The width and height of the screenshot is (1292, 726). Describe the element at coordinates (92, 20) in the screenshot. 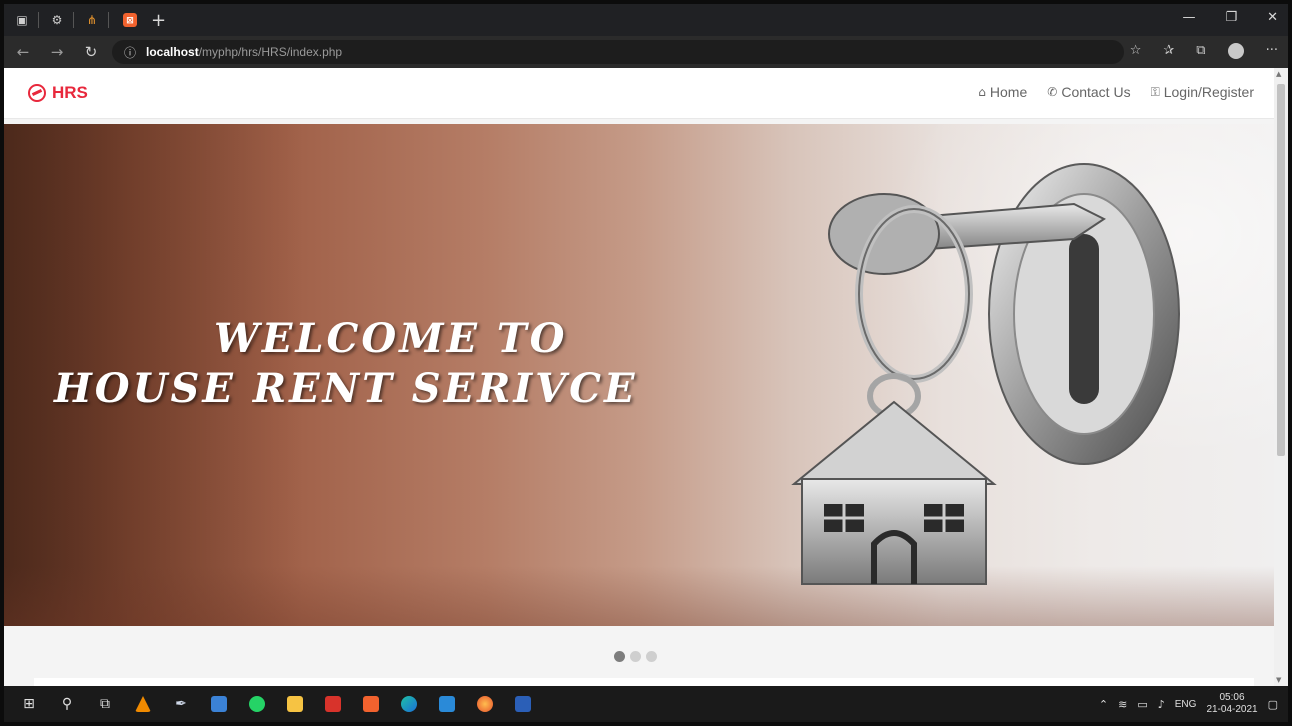

I see `xampp-tab-icon: ⋔` at that location.